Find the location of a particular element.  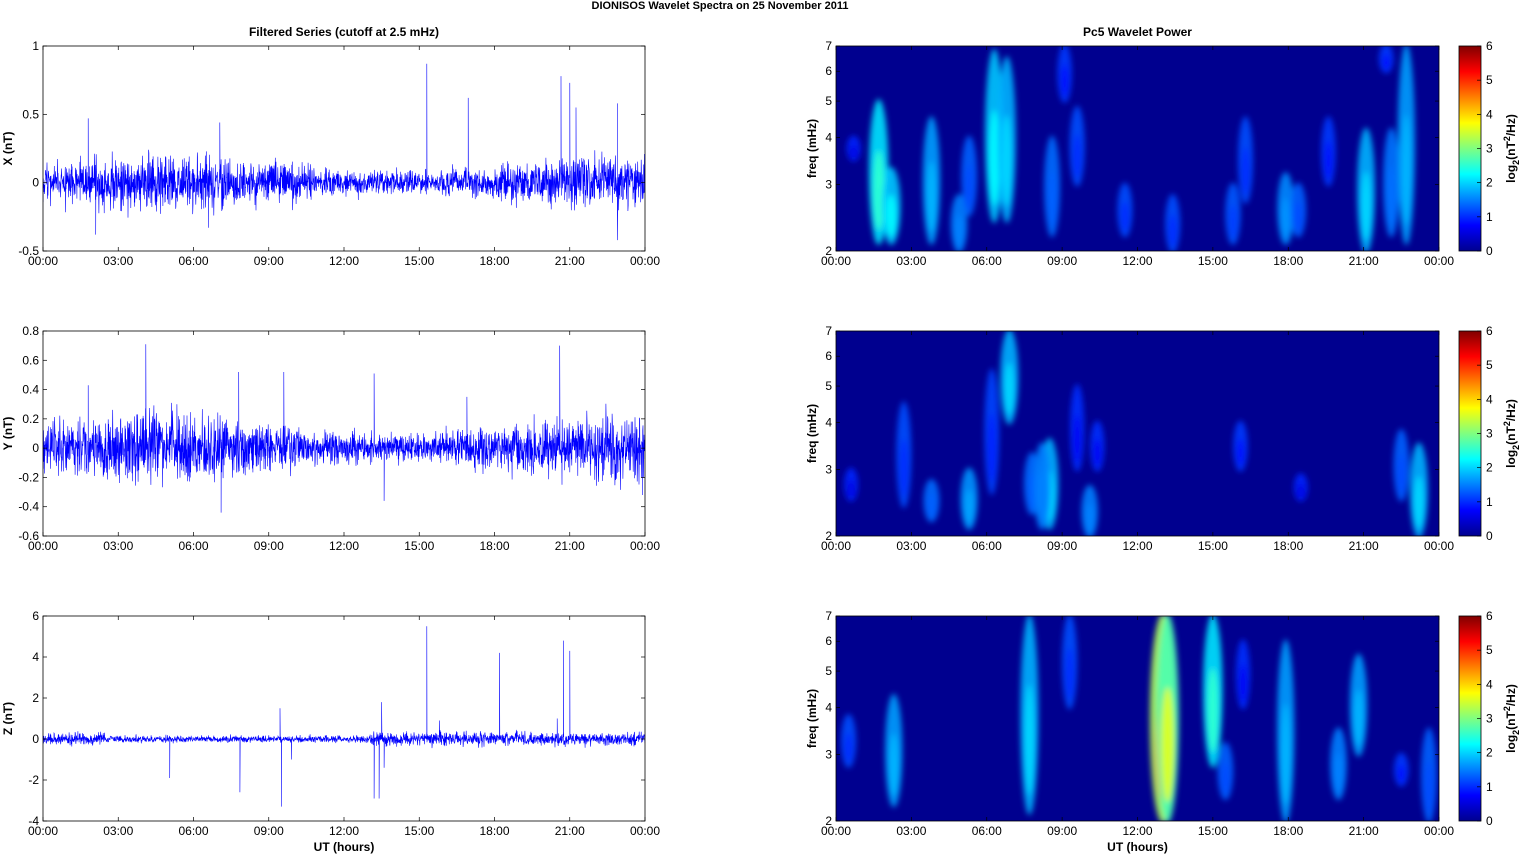

y-tick-label: 0.2 is located at coordinates (30, 419).